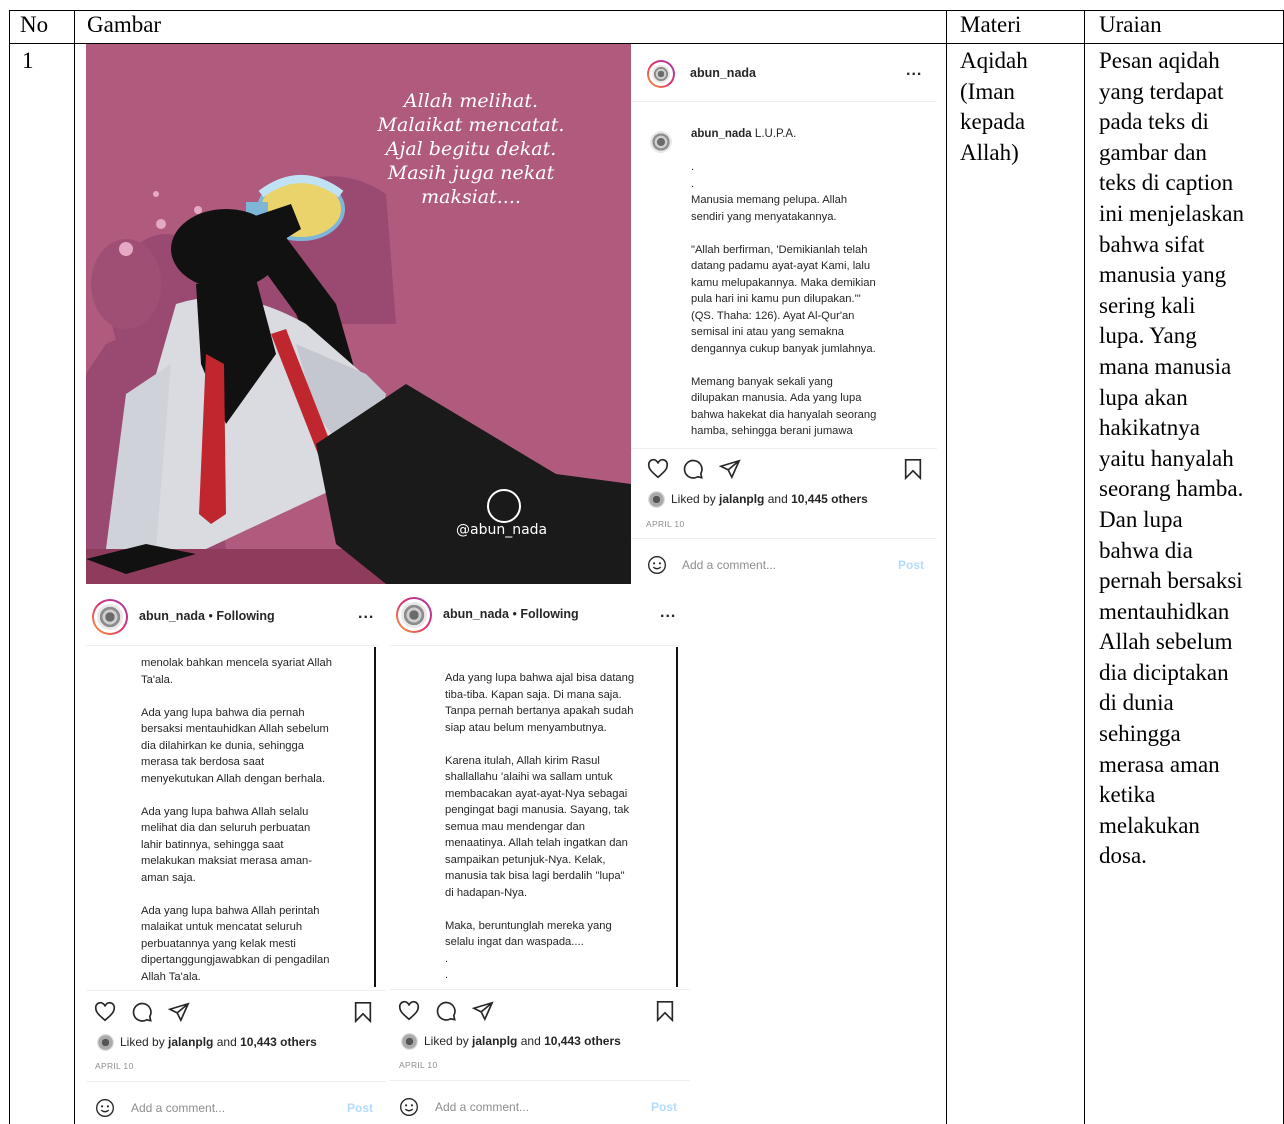  Describe the element at coordinates (1021, 107) in the screenshot. I see `materi-cell: Aqidah (Iman kepada Allah)` at that location.